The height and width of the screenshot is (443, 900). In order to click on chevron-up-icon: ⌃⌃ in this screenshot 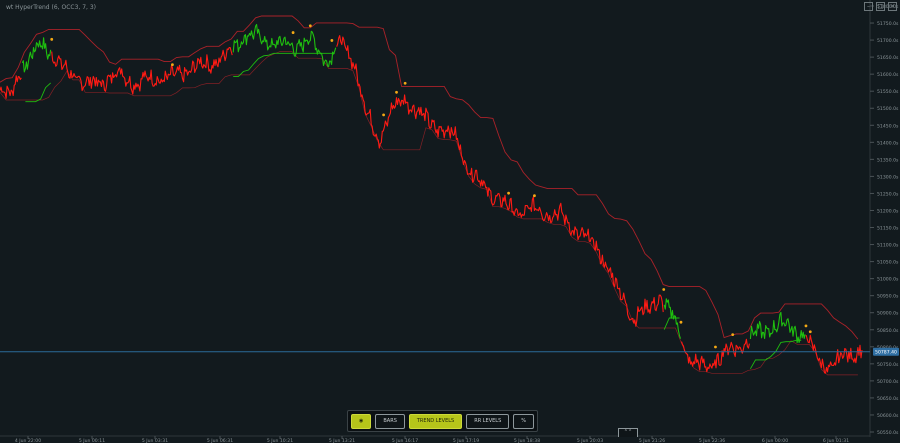, I will do `click(628, 432)`.